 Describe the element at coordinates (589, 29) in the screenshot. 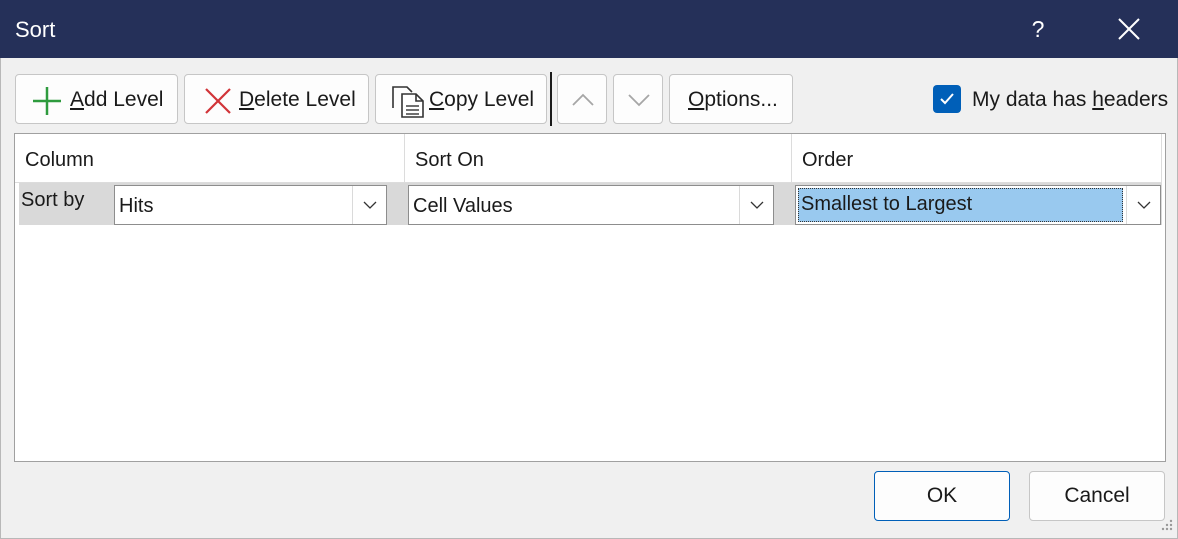

I see `title-bar: Sort ?` at that location.